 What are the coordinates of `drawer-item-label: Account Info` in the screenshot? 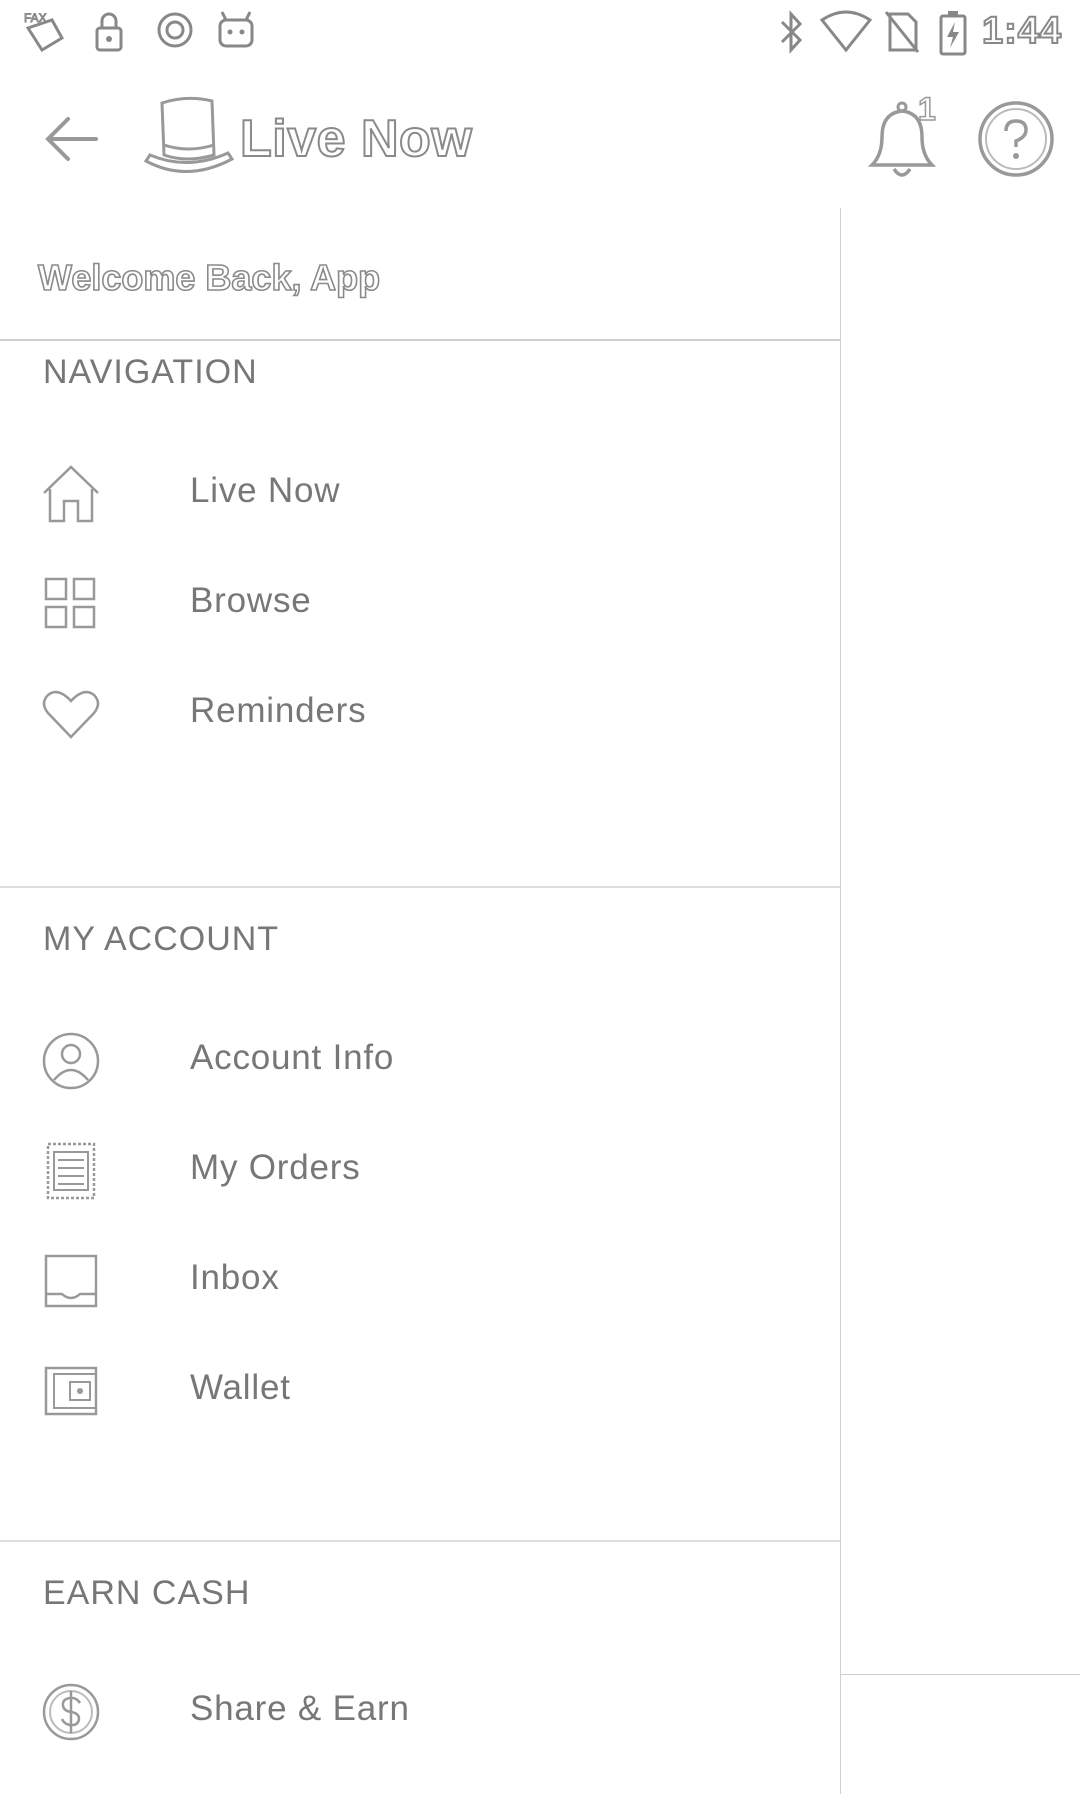 It's located at (292, 1057).